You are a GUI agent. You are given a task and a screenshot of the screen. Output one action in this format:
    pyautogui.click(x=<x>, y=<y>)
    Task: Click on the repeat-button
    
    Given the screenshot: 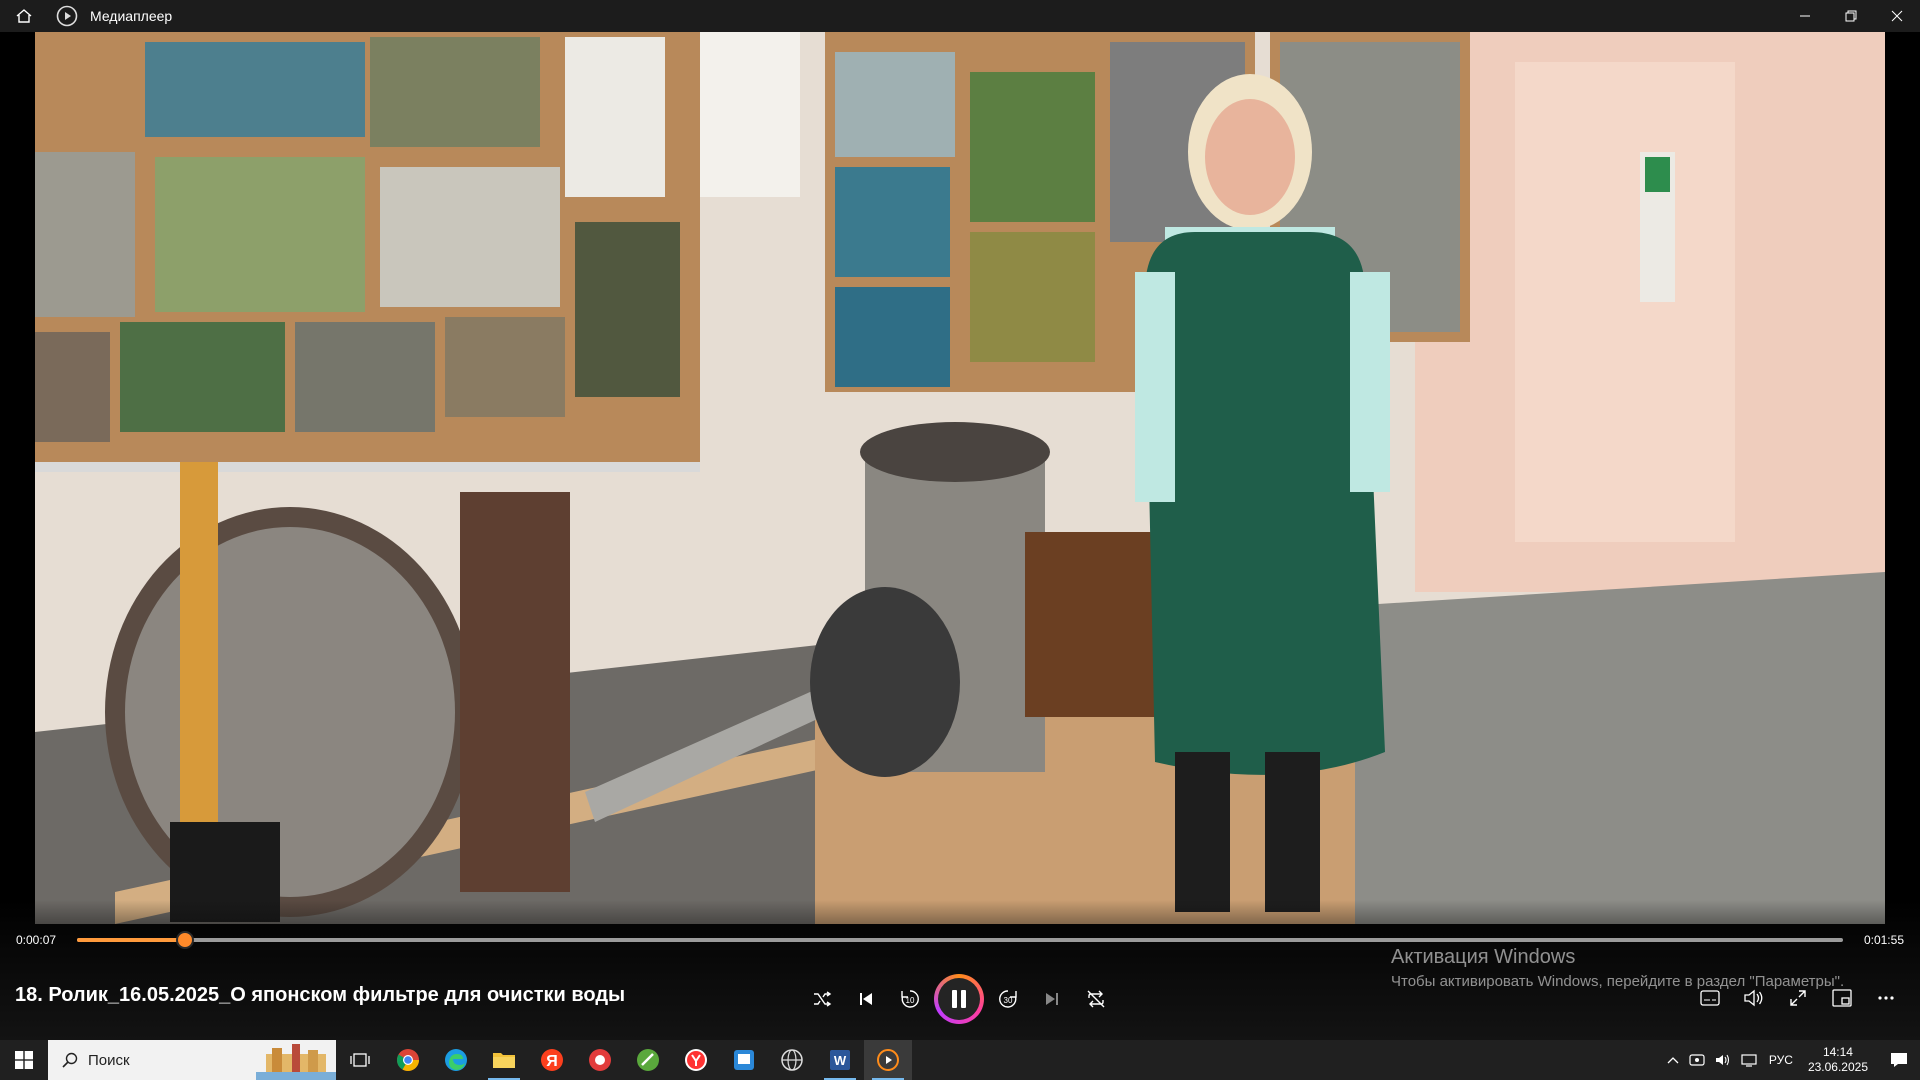 What is the action you would take?
    pyautogui.click(x=1096, y=999)
    